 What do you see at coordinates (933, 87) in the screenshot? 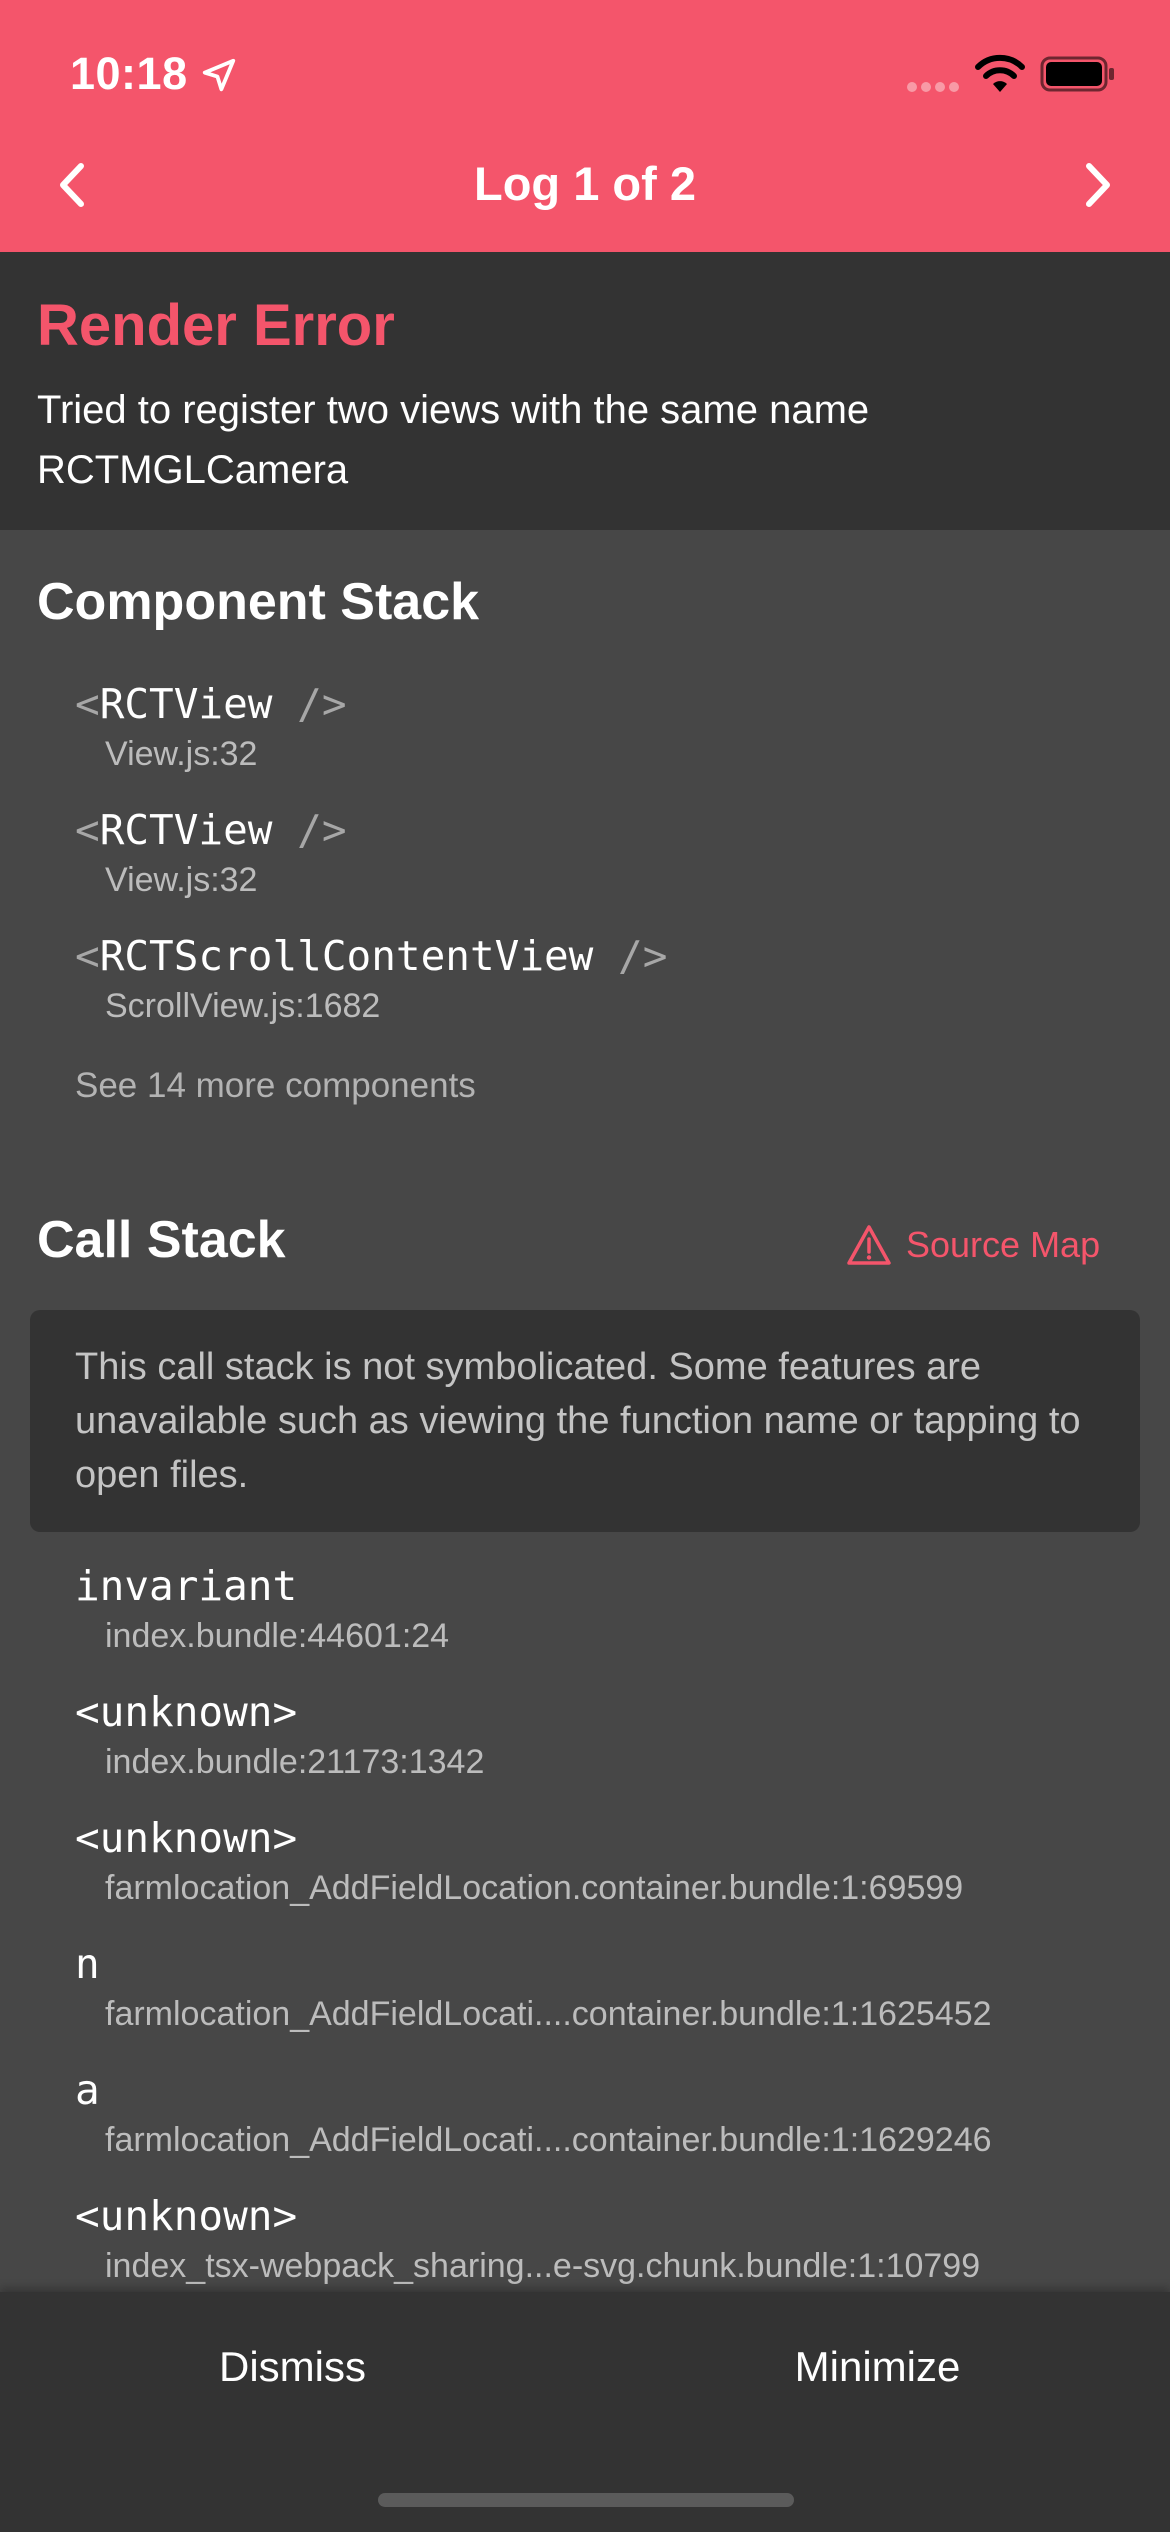
I see `cellular-signal-icon` at bounding box center [933, 87].